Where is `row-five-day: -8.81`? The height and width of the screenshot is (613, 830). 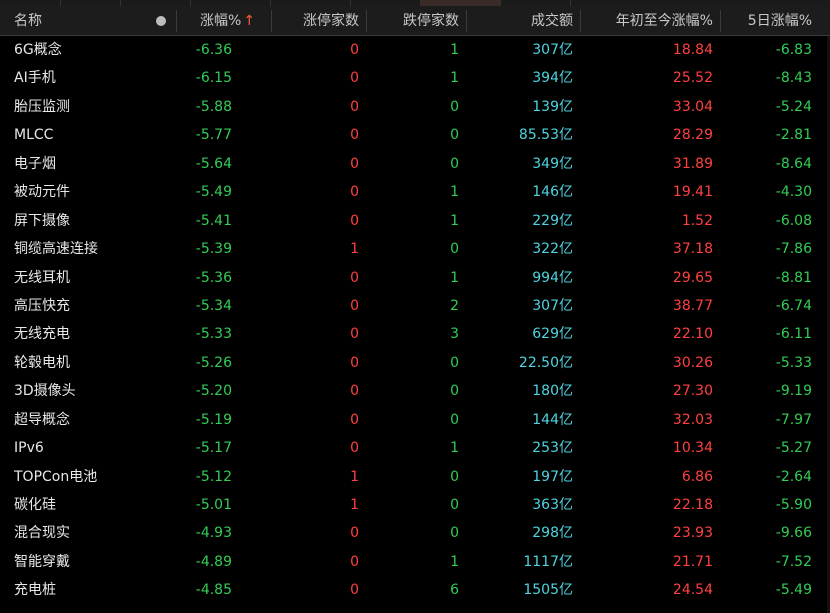
row-five-day: -8.81 is located at coordinates (793, 277).